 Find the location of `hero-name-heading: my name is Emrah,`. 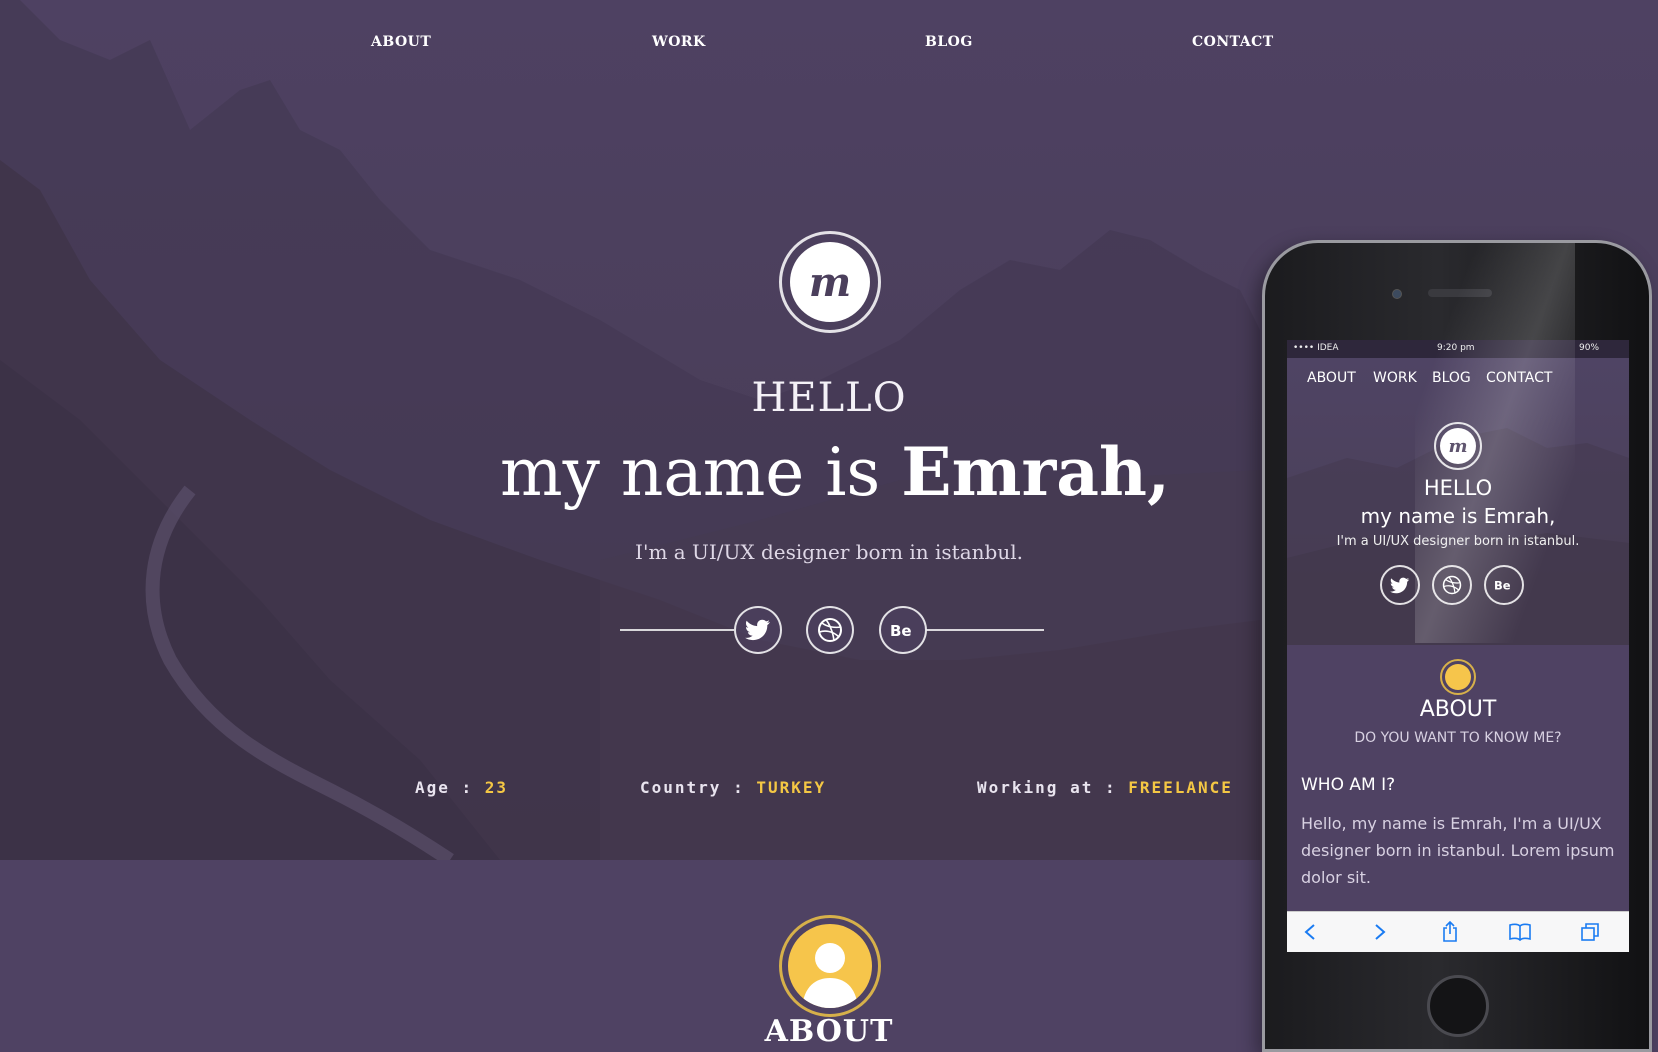

hero-name-heading: my name is Emrah, is located at coordinates (835, 472).